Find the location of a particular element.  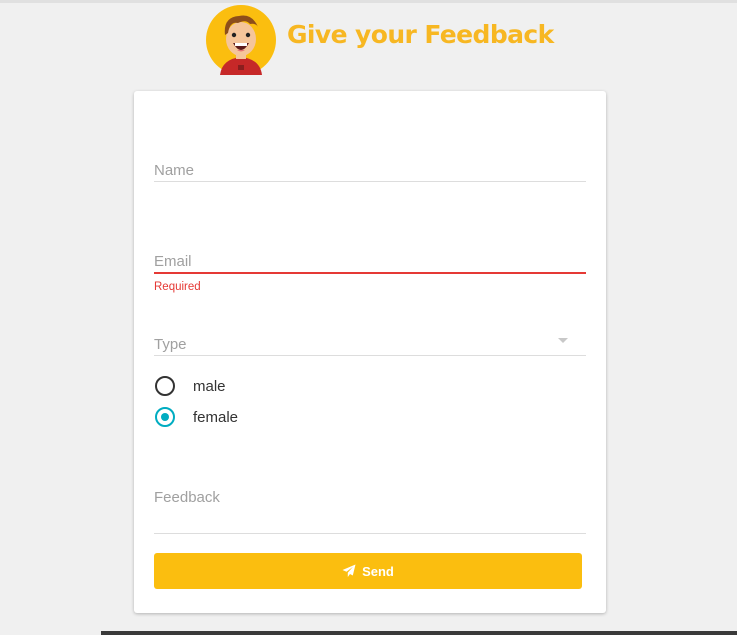

email-field: Email is located at coordinates (370, 252).